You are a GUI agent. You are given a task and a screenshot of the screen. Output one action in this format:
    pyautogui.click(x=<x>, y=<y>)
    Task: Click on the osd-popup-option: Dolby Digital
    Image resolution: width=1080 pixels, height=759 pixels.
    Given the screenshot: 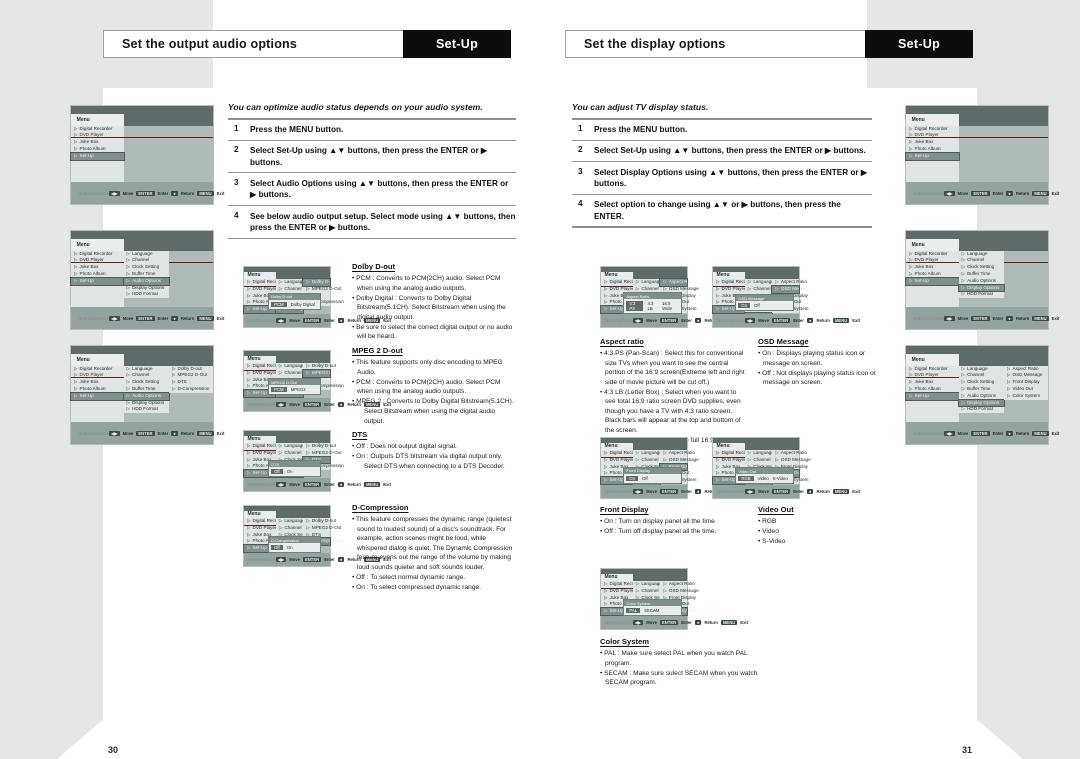 What is the action you would take?
    pyautogui.click(x=303, y=304)
    